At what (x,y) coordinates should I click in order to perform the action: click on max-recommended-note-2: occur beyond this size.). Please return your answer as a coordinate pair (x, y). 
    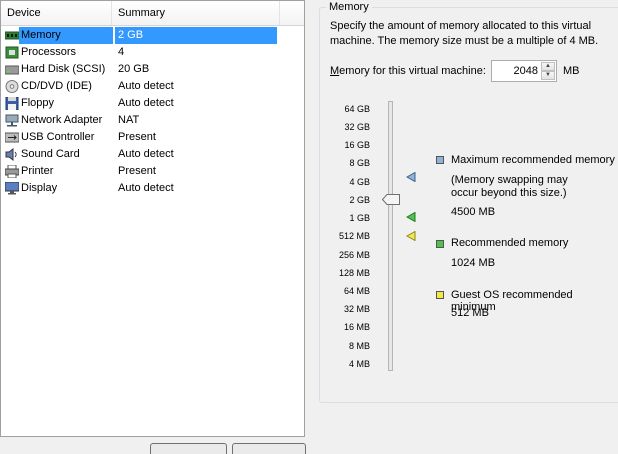
    Looking at the image, I should click on (509, 193).